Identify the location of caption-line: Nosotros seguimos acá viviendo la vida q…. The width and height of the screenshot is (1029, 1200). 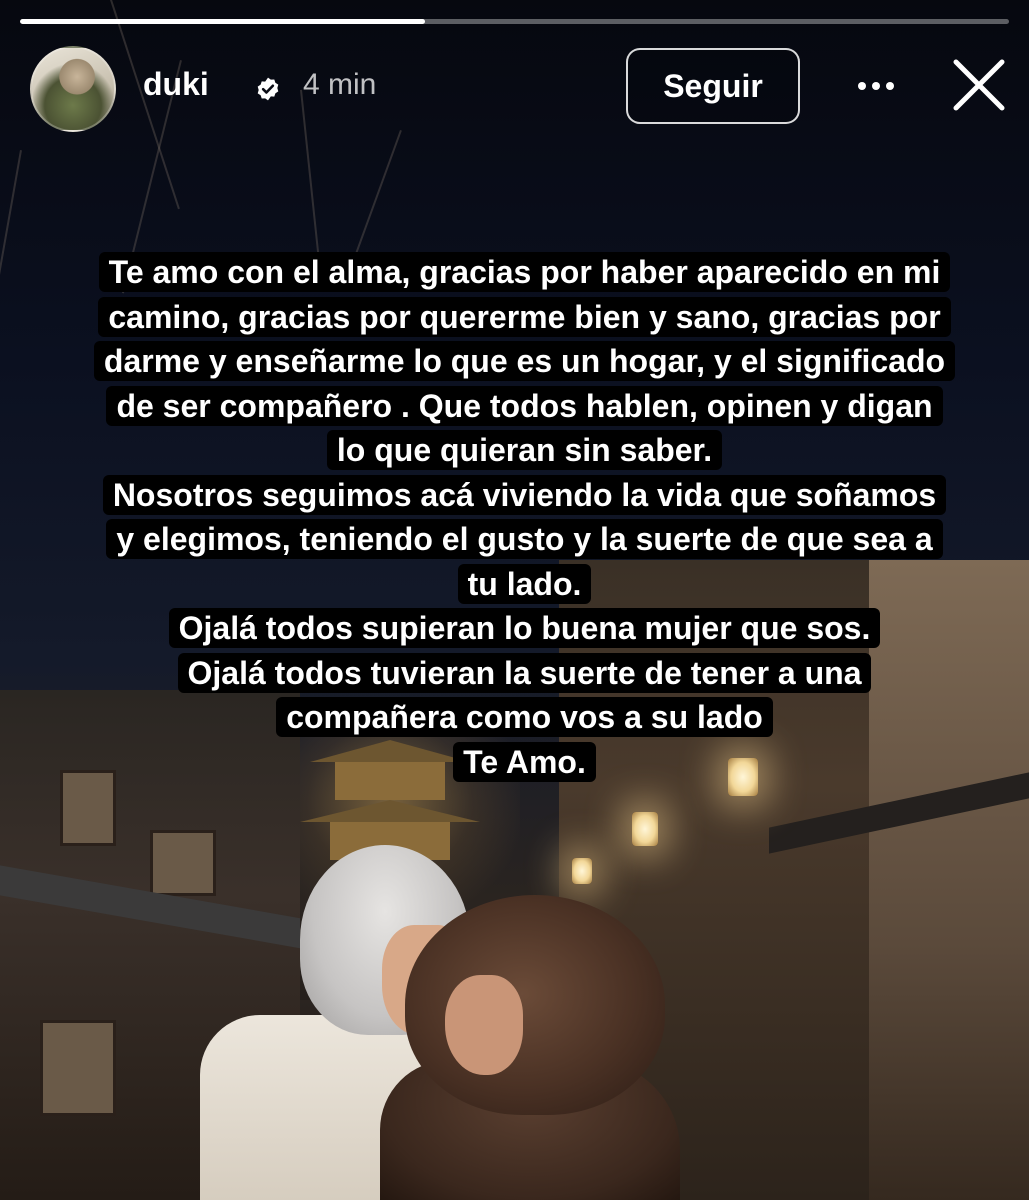
(524, 495).